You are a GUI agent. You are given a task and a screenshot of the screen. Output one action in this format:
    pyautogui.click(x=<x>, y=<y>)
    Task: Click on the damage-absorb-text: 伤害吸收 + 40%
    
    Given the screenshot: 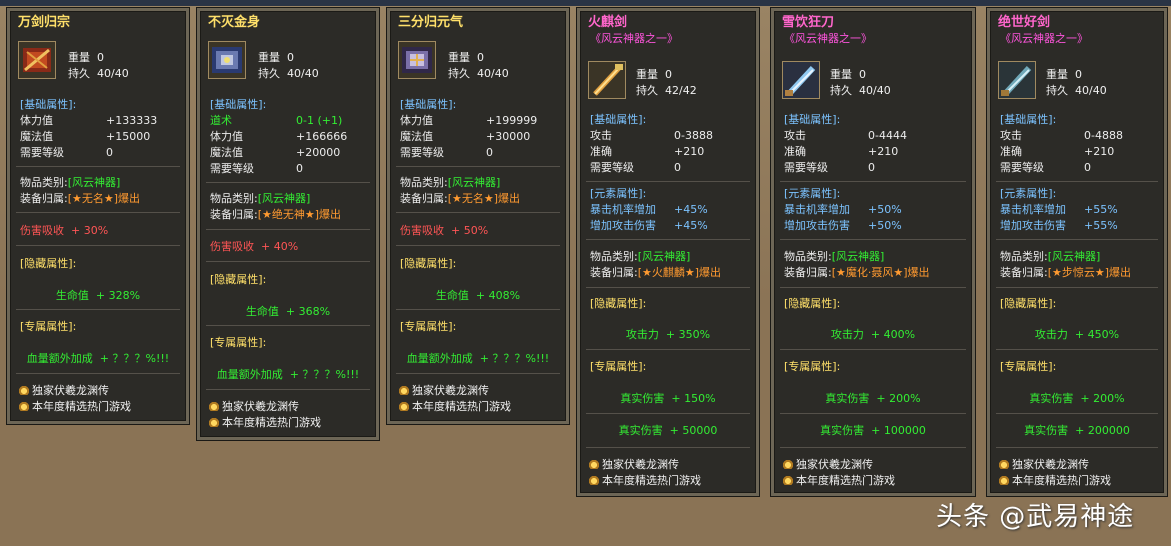 What is the action you would take?
    pyautogui.click(x=254, y=246)
    